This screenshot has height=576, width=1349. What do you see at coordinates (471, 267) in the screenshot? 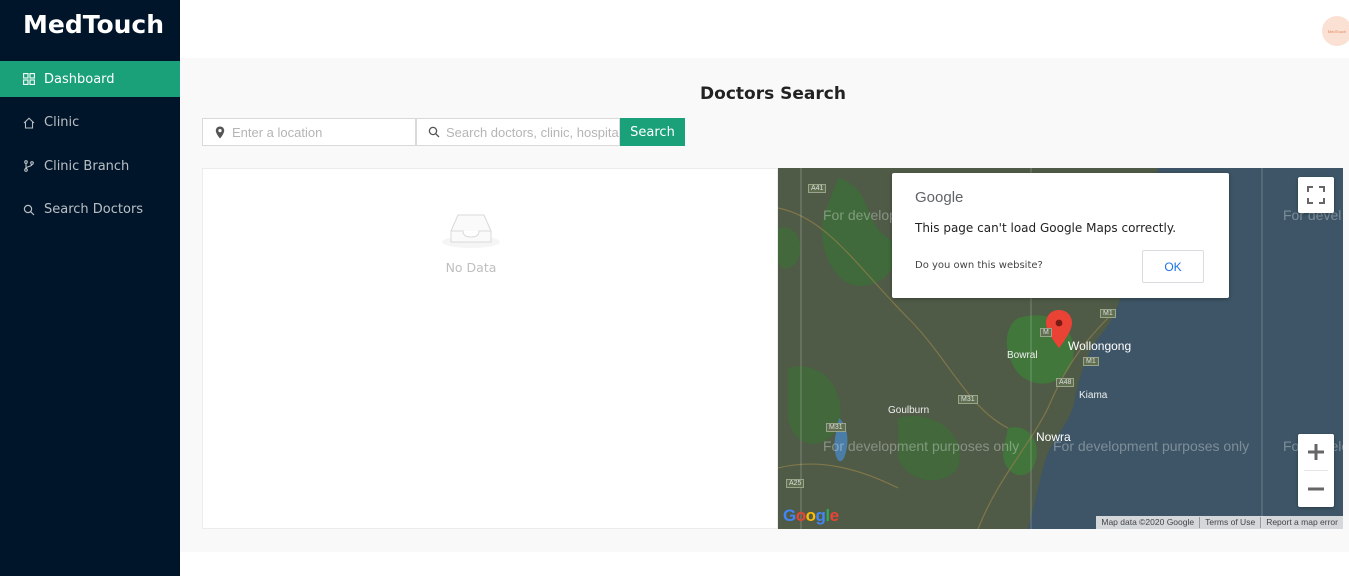
I see `empty-text: No Data` at bounding box center [471, 267].